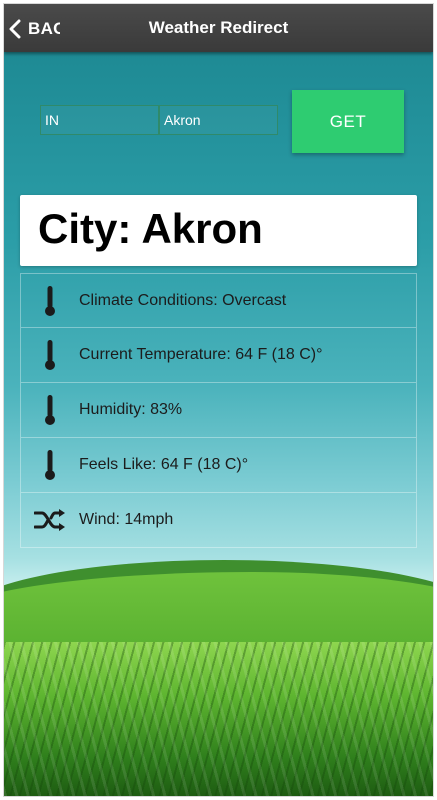 Image resolution: width=437 pixels, height=800 pixels. Describe the element at coordinates (150, 228) in the screenshot. I see `city-name-heading: City: Akron` at that location.